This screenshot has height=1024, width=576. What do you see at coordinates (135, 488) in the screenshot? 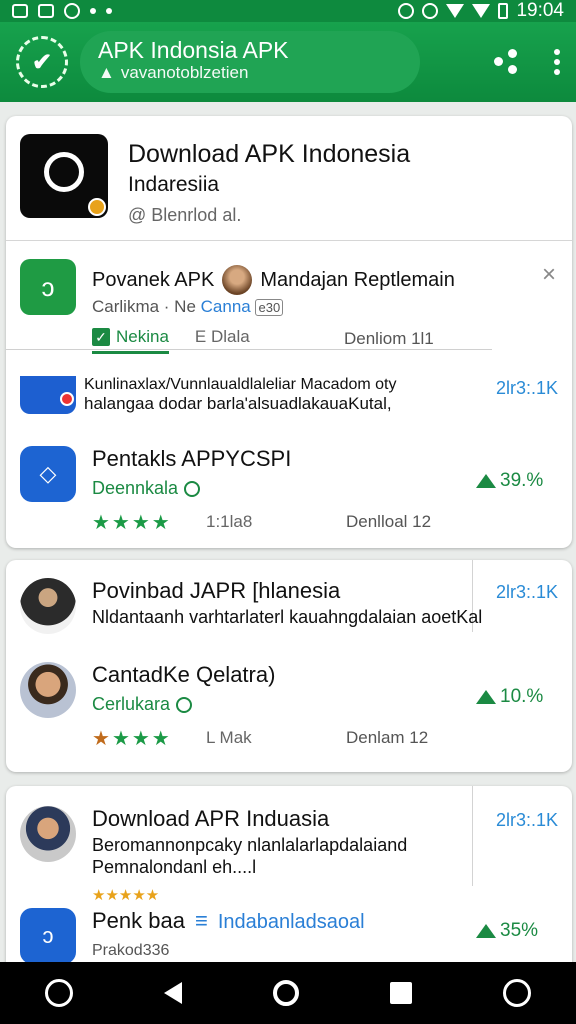
I see `developer-name: Deennkala` at bounding box center [135, 488].